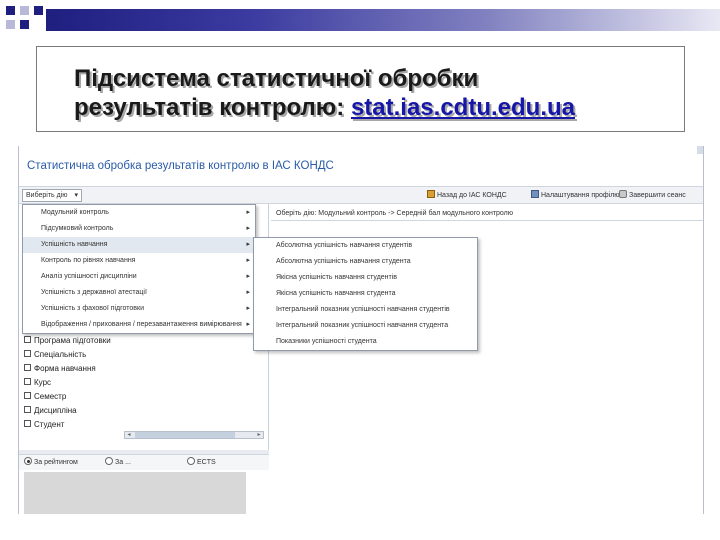  What do you see at coordinates (144, 411) in the screenshot?
I see `filter-item: Дисципліна` at bounding box center [144, 411].